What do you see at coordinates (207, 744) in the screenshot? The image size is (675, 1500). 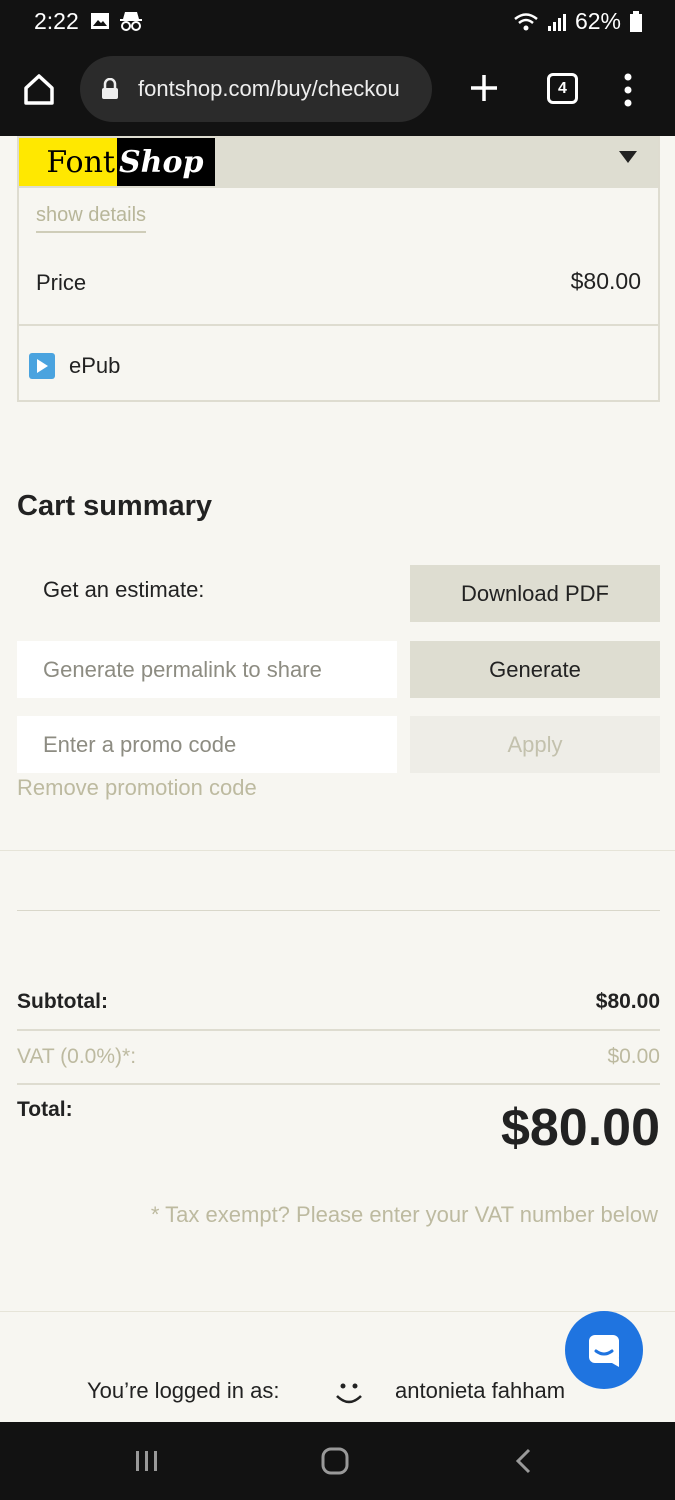 I see `promo-code-input: Enter a promo code` at bounding box center [207, 744].